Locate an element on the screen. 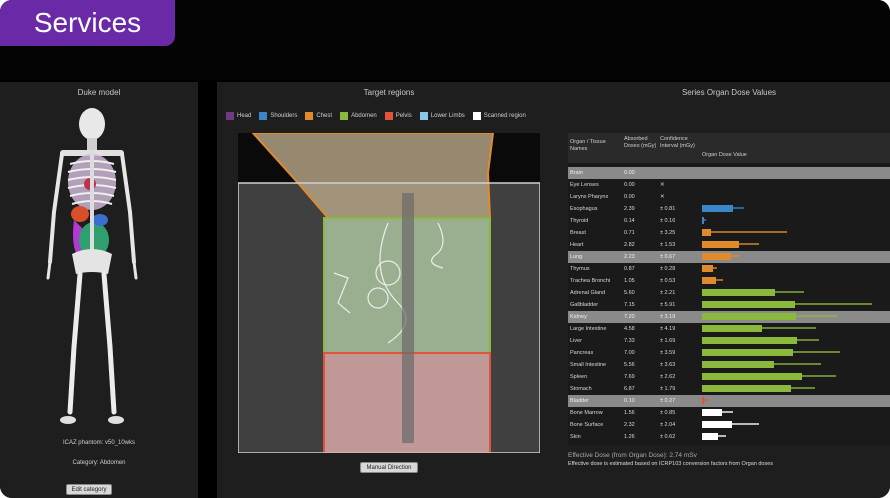 The width and height of the screenshot is (890, 498). organ-name: Pancreas is located at coordinates (582, 353).